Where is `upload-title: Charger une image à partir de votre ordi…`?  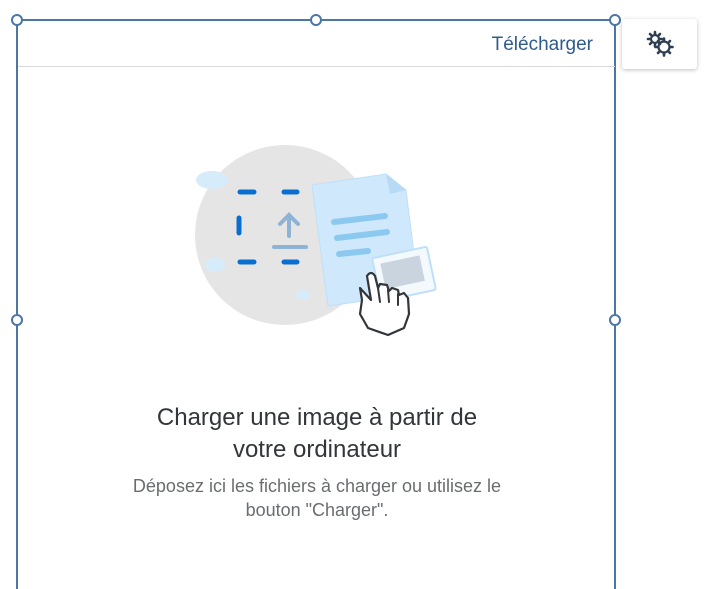 upload-title: Charger une image à partir de votre ordi… is located at coordinates (317, 434).